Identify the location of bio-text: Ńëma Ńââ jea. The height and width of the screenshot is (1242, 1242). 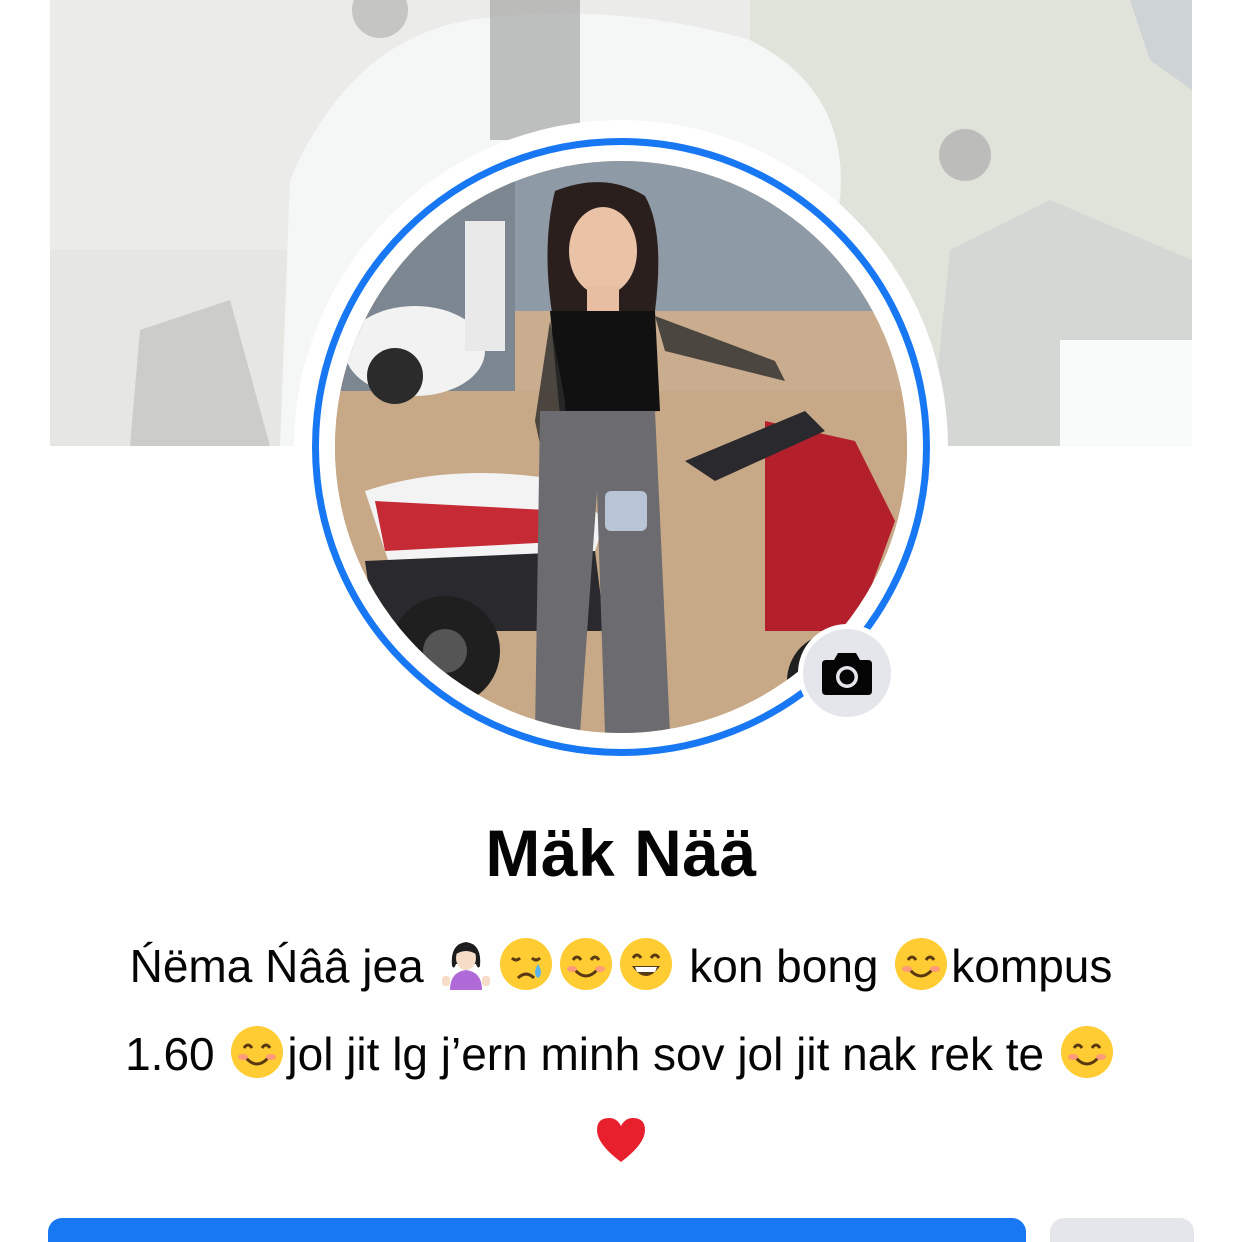
(283, 966).